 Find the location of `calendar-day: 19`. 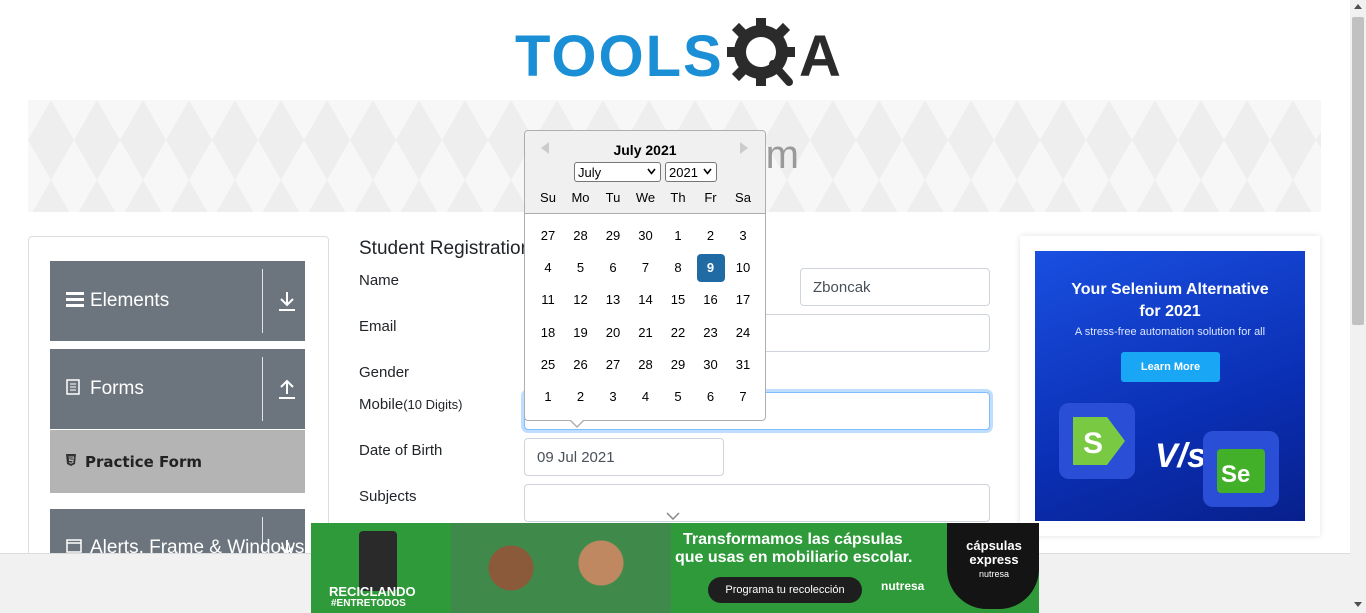

calendar-day: 19 is located at coordinates (581, 333).